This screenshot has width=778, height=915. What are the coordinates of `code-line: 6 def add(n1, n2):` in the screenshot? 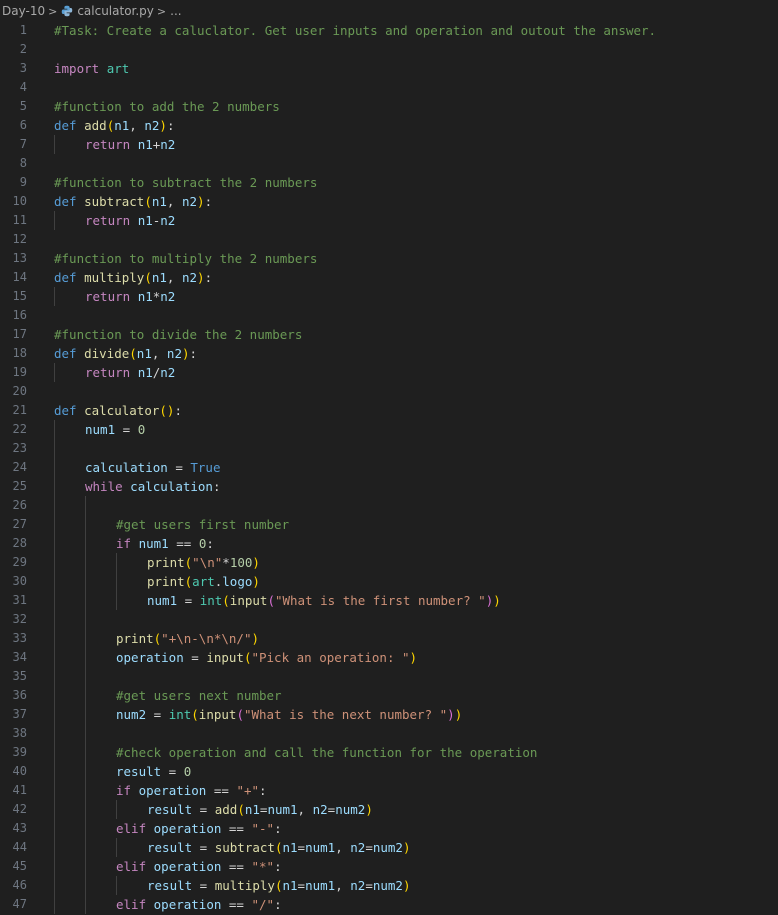 It's located at (389, 125).